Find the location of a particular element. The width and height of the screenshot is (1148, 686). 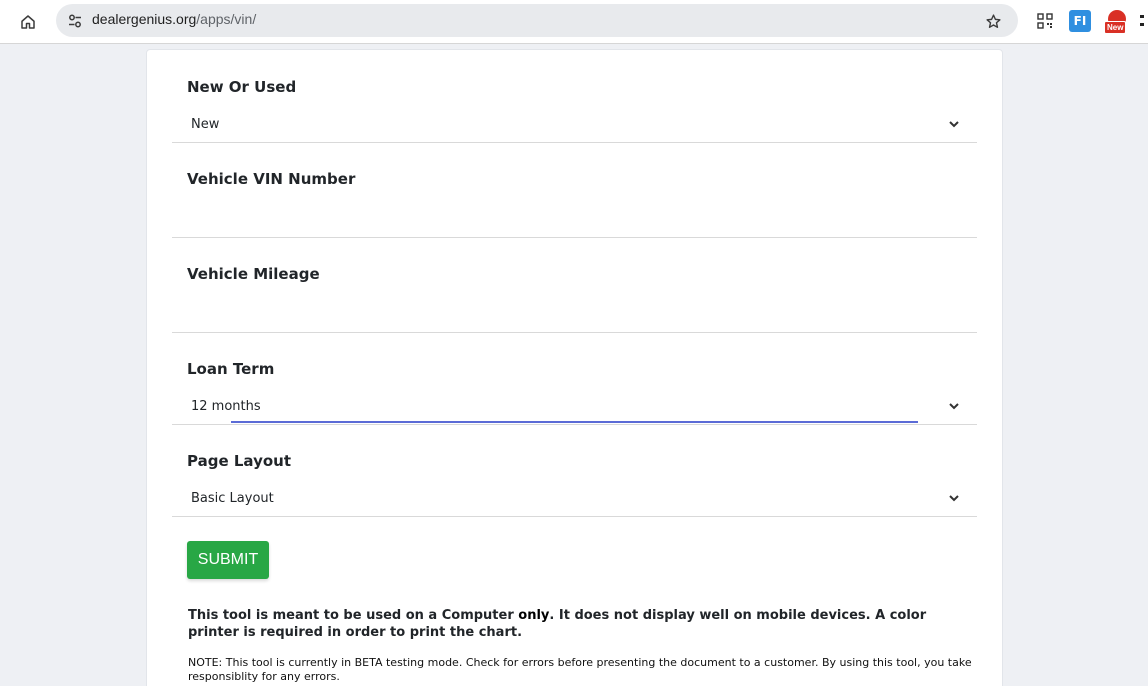

tune-icon is located at coordinates (75, 21).